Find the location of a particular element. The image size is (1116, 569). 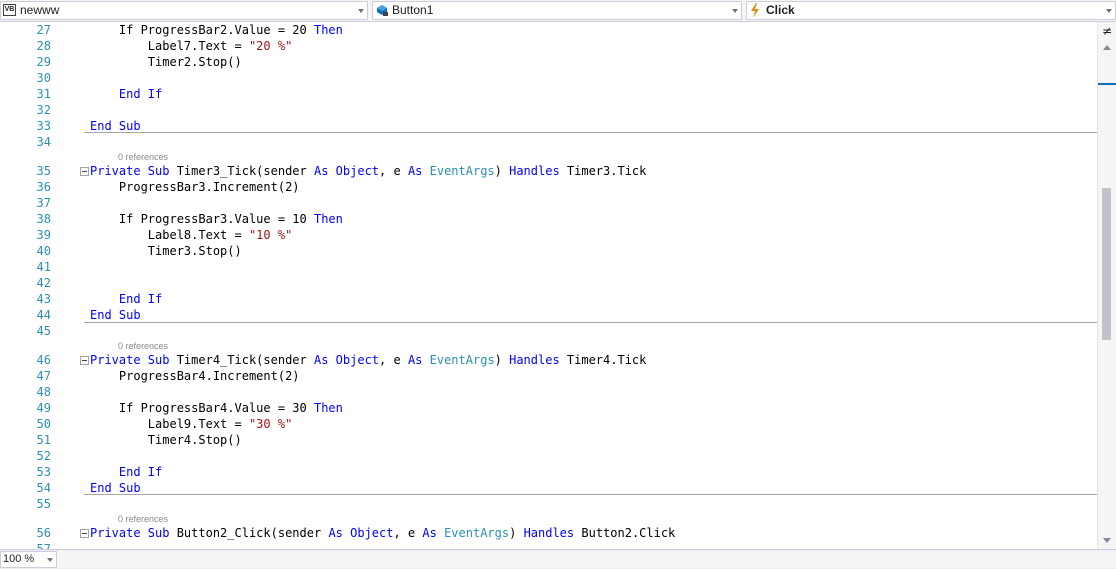

code-token: Button2_Click(sender is located at coordinates (249, 533).